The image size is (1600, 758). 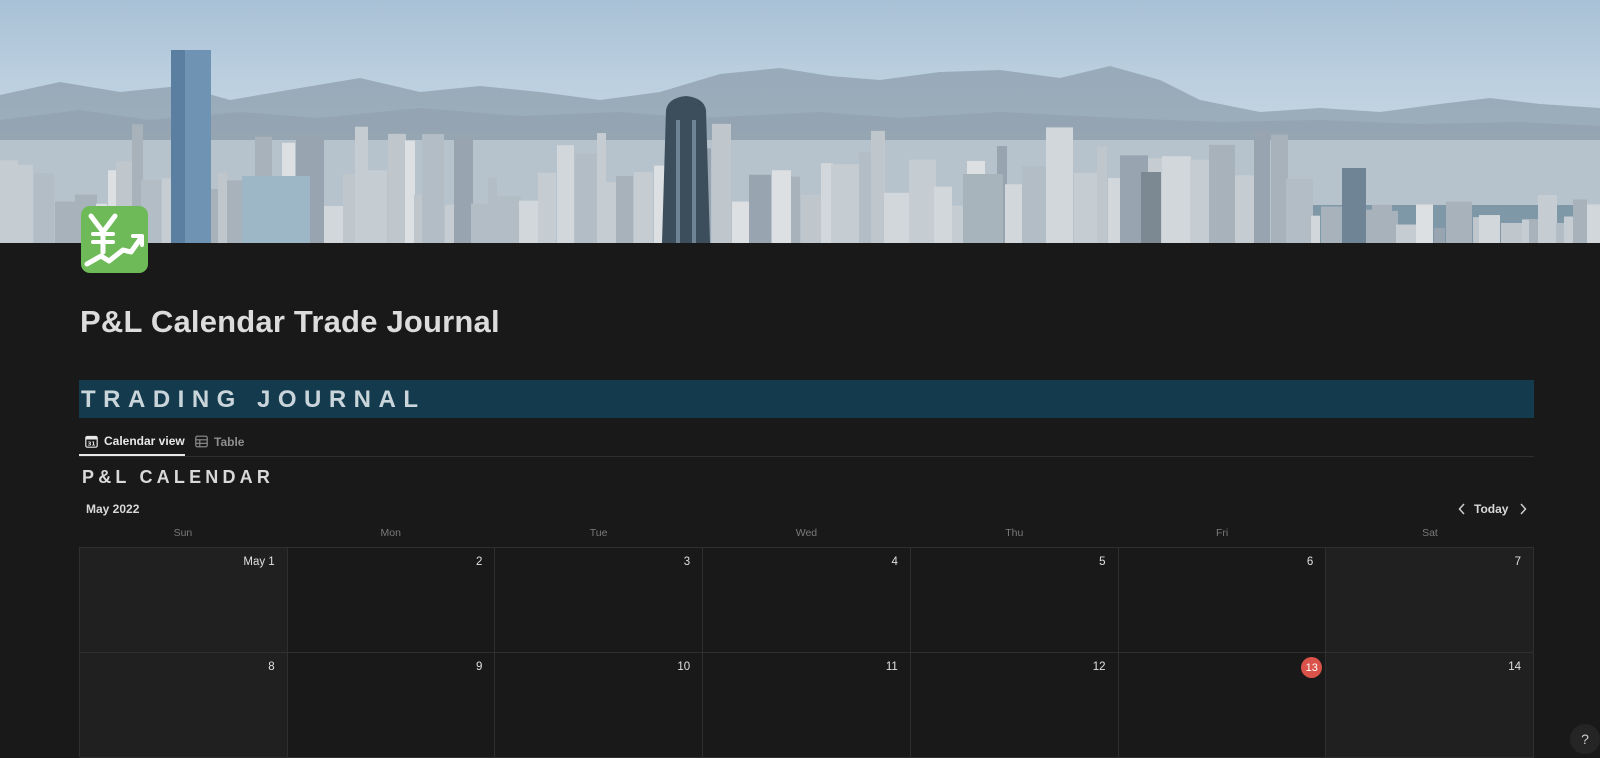 I want to click on calendar-day-cell: 4, so click(x=807, y=600).